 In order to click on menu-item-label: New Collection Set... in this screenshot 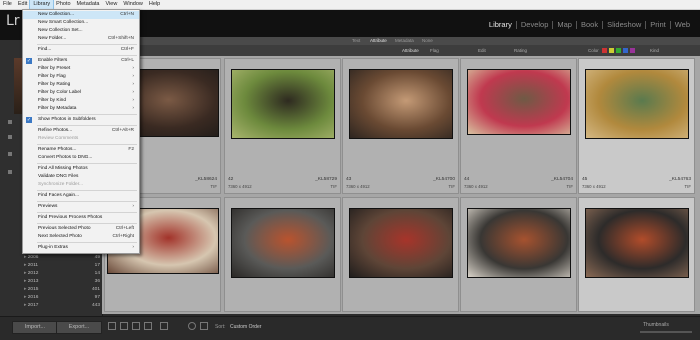, I will do `click(60, 30)`.